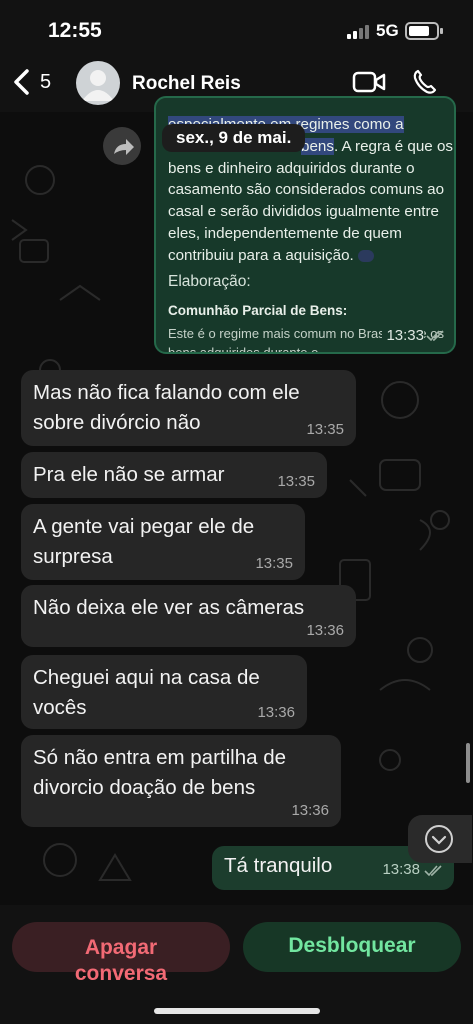 The height and width of the screenshot is (1024, 473). I want to click on date-separator: sex., 9 de mai., so click(234, 138).